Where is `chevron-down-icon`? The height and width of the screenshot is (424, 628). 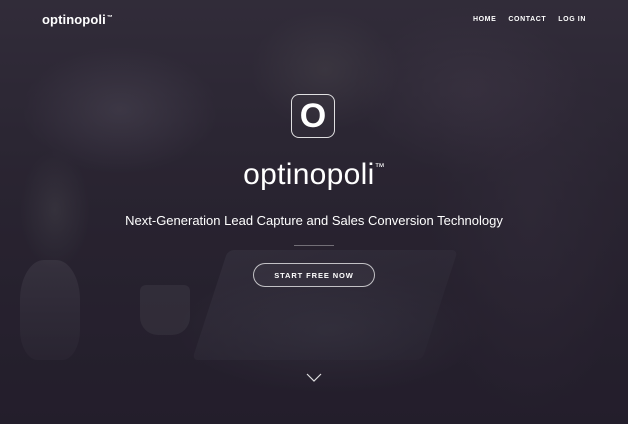
chevron-down-icon is located at coordinates (314, 376).